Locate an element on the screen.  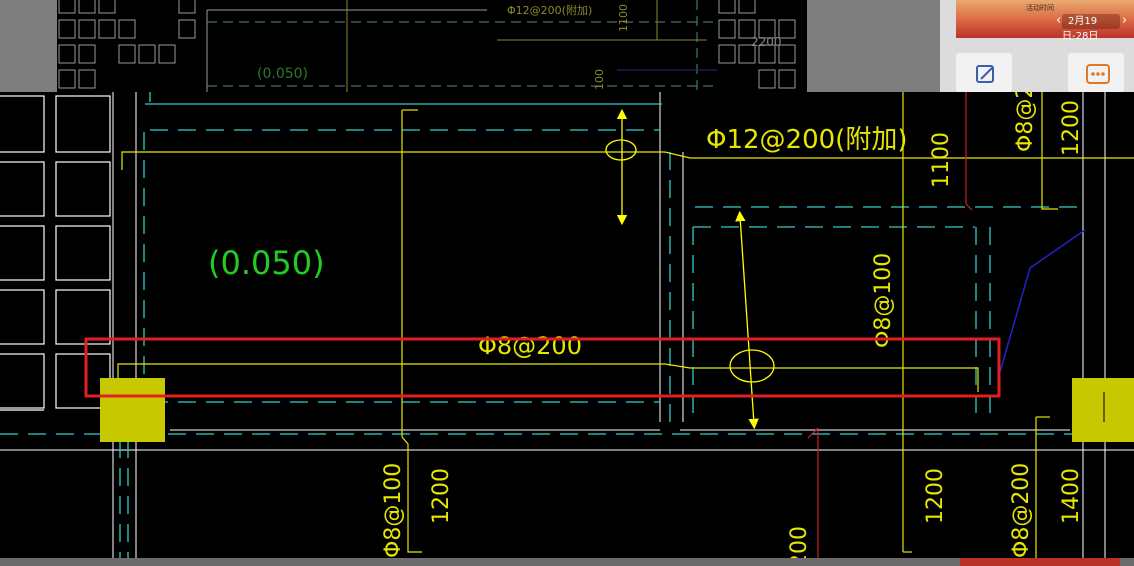
axis-solid-lines is located at coordinates (403, 98).